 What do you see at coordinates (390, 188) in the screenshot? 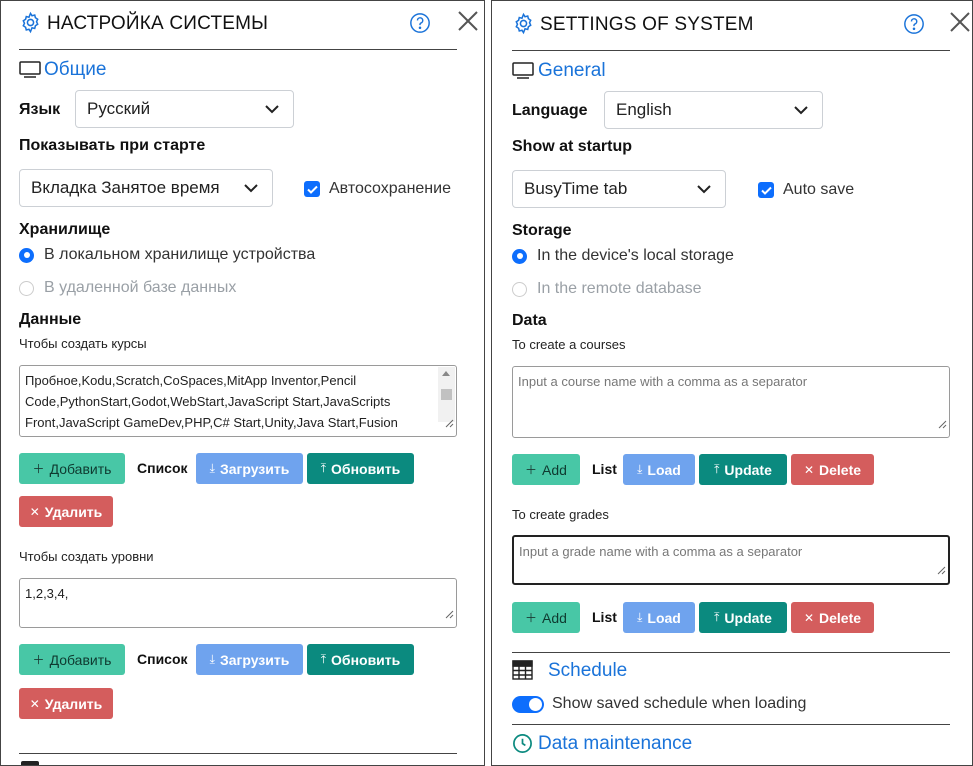
I see `autosave-label: Автосохранение` at bounding box center [390, 188].